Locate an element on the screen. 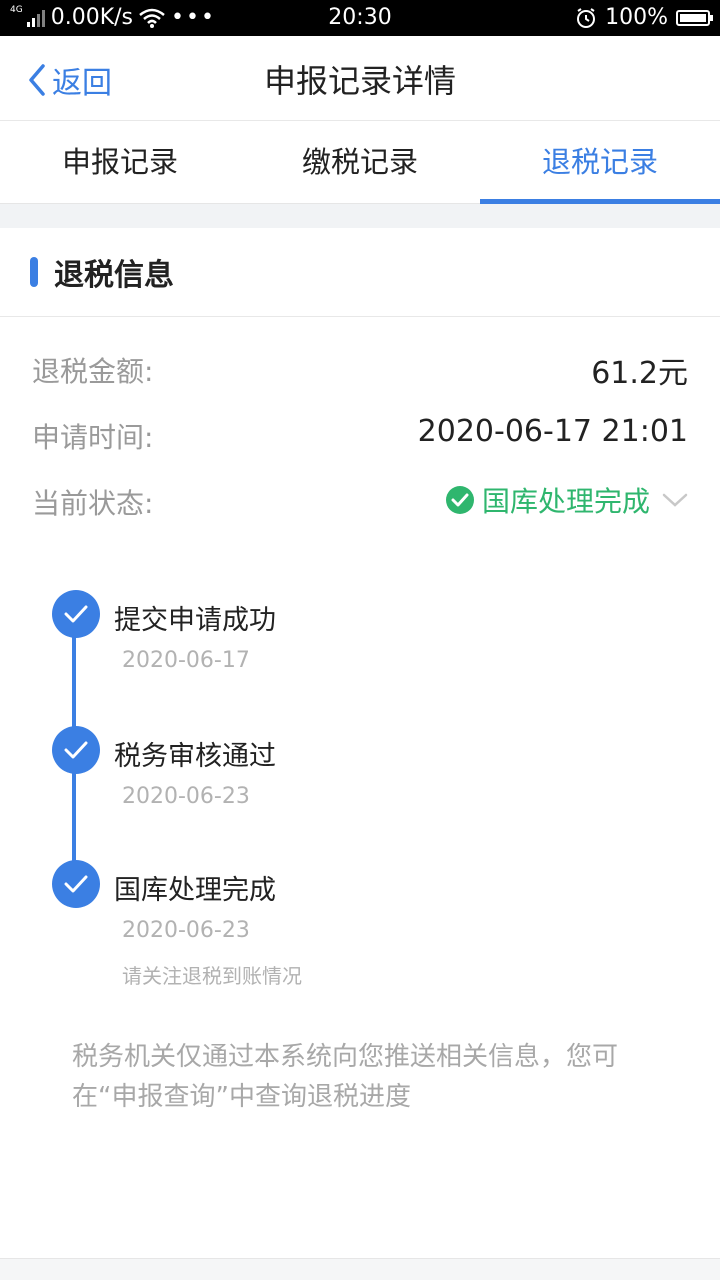  bottom-bar is located at coordinates (360, 1269).